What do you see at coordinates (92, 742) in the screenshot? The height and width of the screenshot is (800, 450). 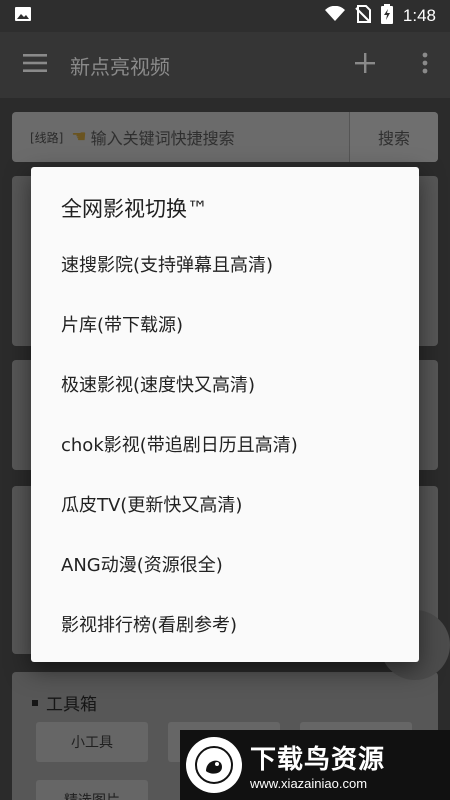 I see `tool-button-small-tools: 小工具` at bounding box center [92, 742].